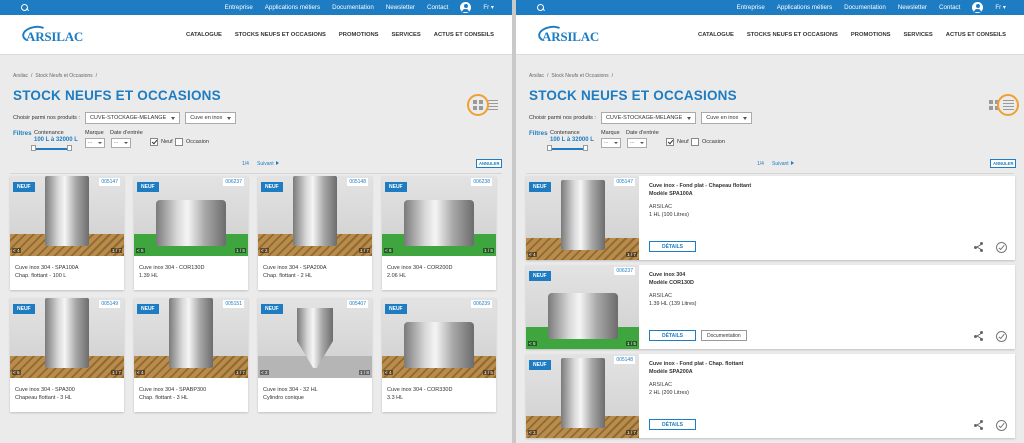 The height and width of the screenshot is (443, 1024). What do you see at coordinates (567, 34) in the screenshot?
I see `logo: ARSILAC` at bounding box center [567, 34].